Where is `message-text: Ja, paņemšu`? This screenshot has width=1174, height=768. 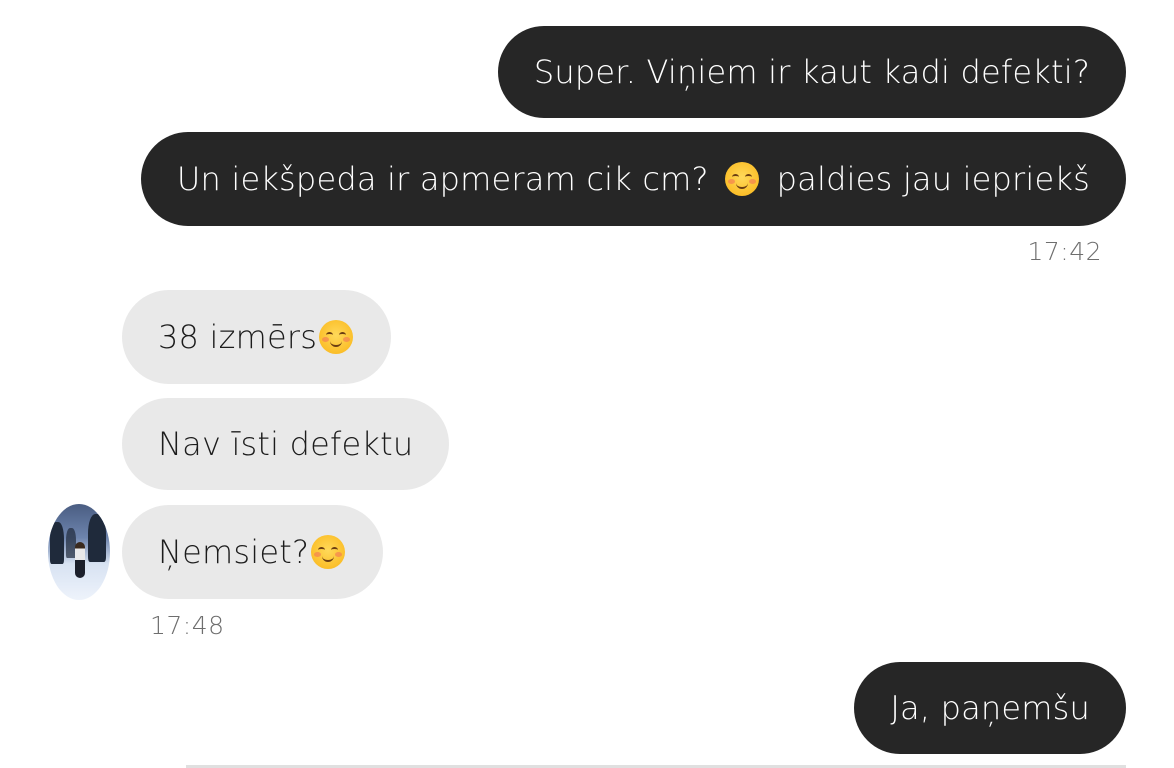 message-text: Ja, paņemšu is located at coordinates (990, 708).